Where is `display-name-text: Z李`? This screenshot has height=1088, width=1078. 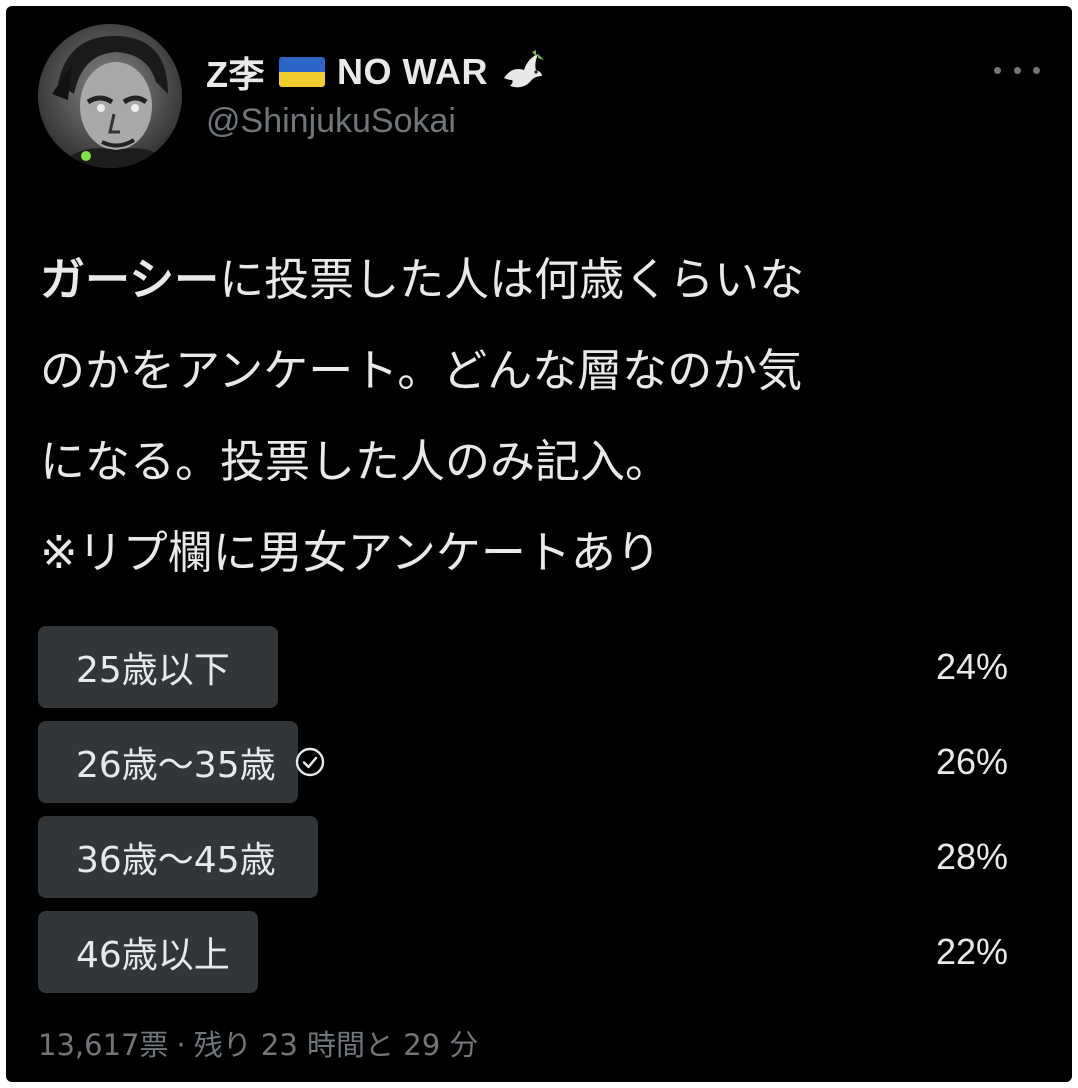 display-name-text: Z李 is located at coordinates (235, 74).